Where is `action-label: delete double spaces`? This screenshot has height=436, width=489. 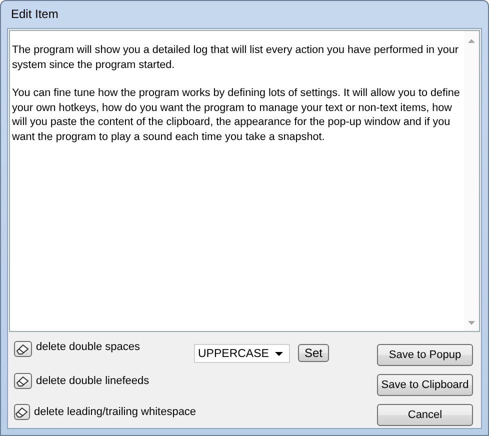
action-label: delete double spaces is located at coordinates (88, 347).